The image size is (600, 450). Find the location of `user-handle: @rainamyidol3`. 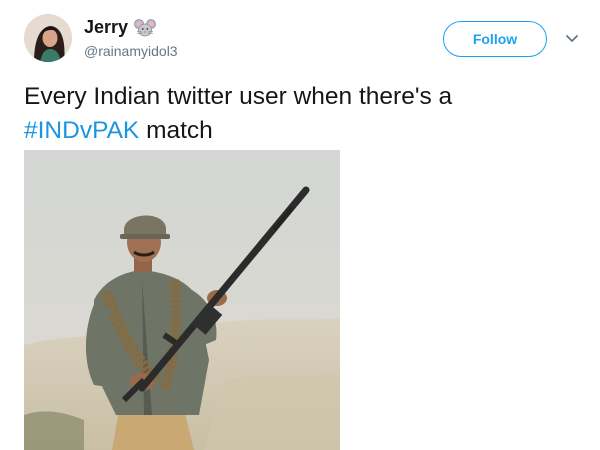

user-handle: @rainamyidol3 is located at coordinates (131, 51).